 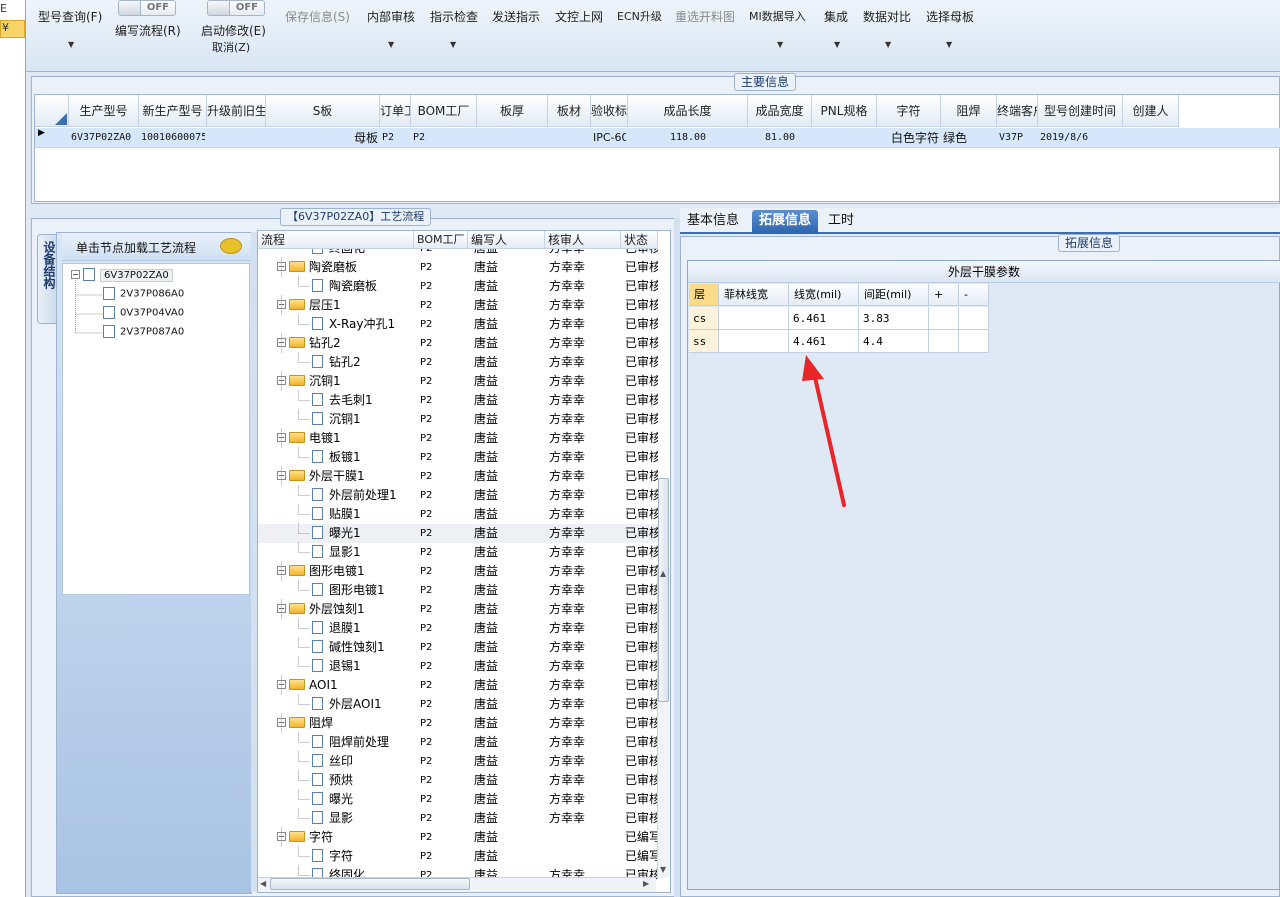 I want to click on column-header: S板, so click(x=323, y=111).